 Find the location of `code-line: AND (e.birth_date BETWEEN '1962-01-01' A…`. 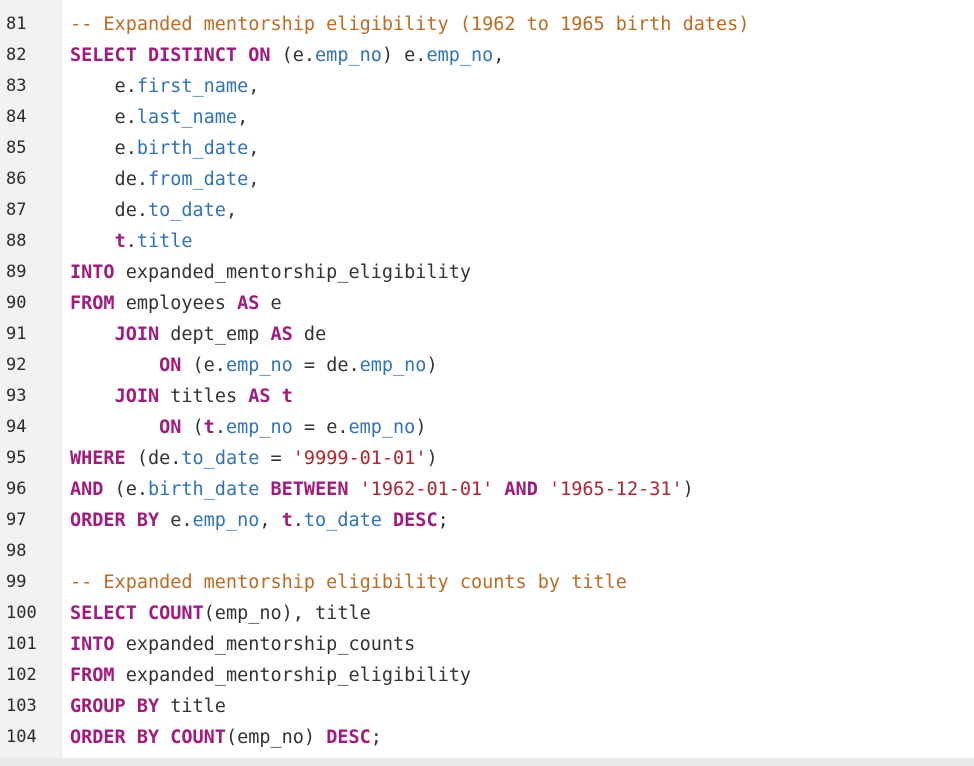

code-line: AND (e.birth_date BETWEEN '1962-01-01' A… is located at coordinates (522, 489).